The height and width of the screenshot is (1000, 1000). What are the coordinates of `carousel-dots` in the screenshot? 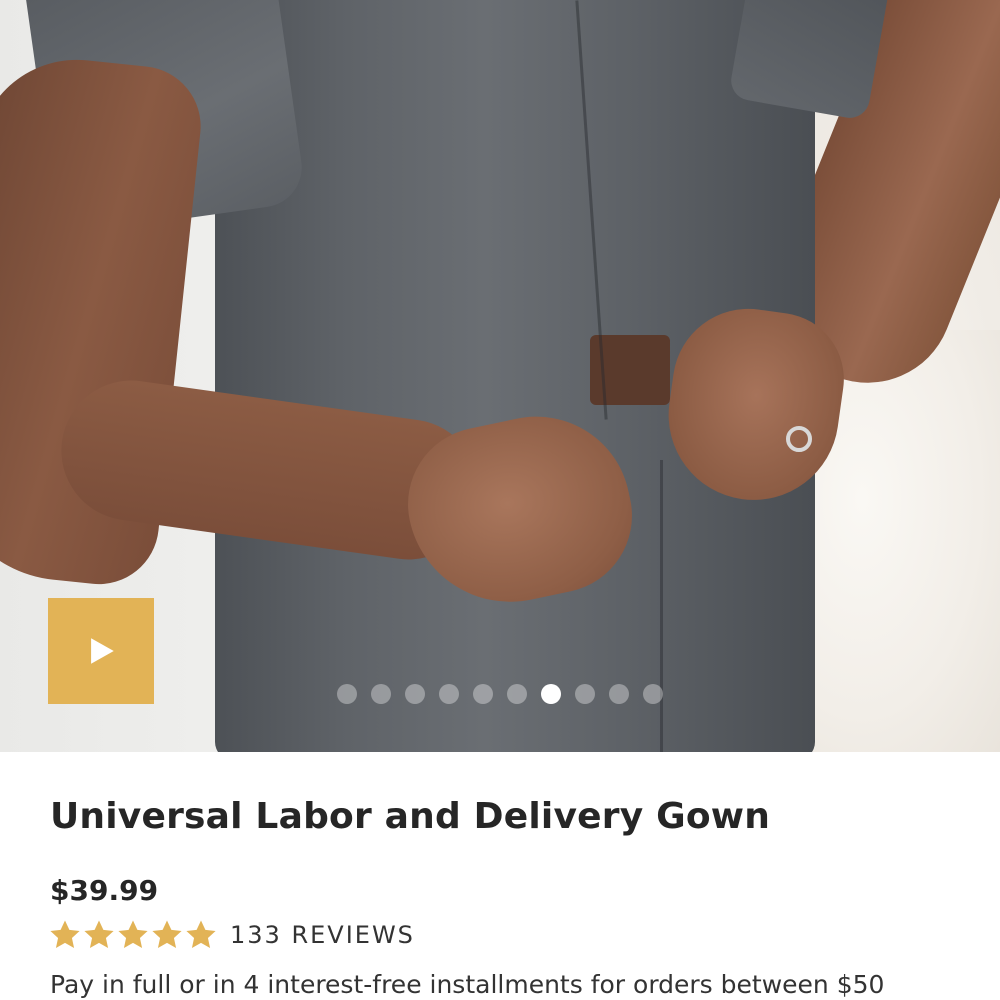 It's located at (500, 694).